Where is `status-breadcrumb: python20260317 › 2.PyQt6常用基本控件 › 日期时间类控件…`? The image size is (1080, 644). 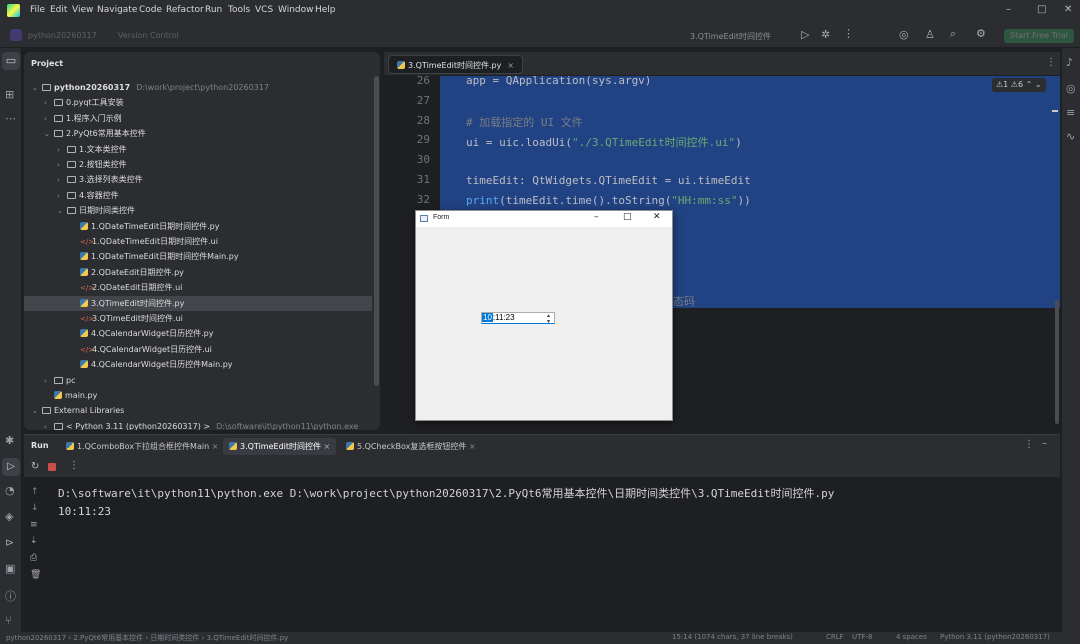
status-breadcrumb: python20260317 › 2.PyQt6常用基本控件 › 日期时间类控件… is located at coordinates (147, 638).